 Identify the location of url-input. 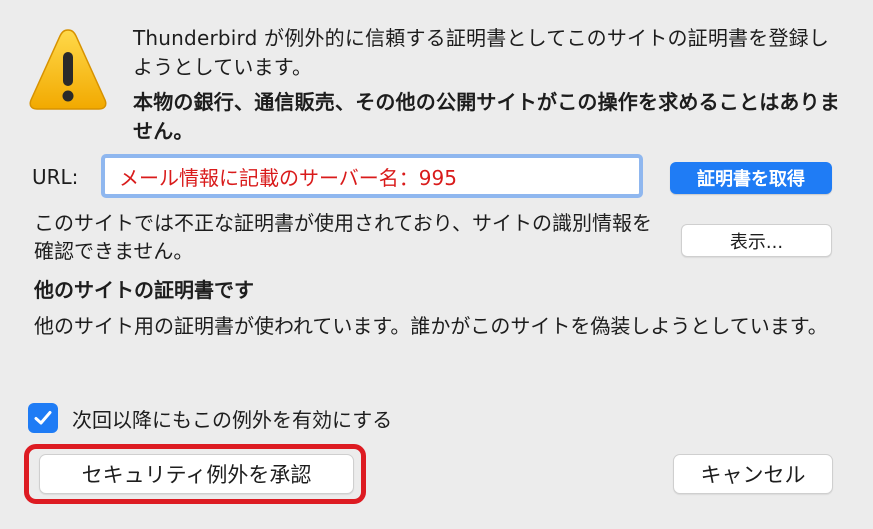
(372, 176).